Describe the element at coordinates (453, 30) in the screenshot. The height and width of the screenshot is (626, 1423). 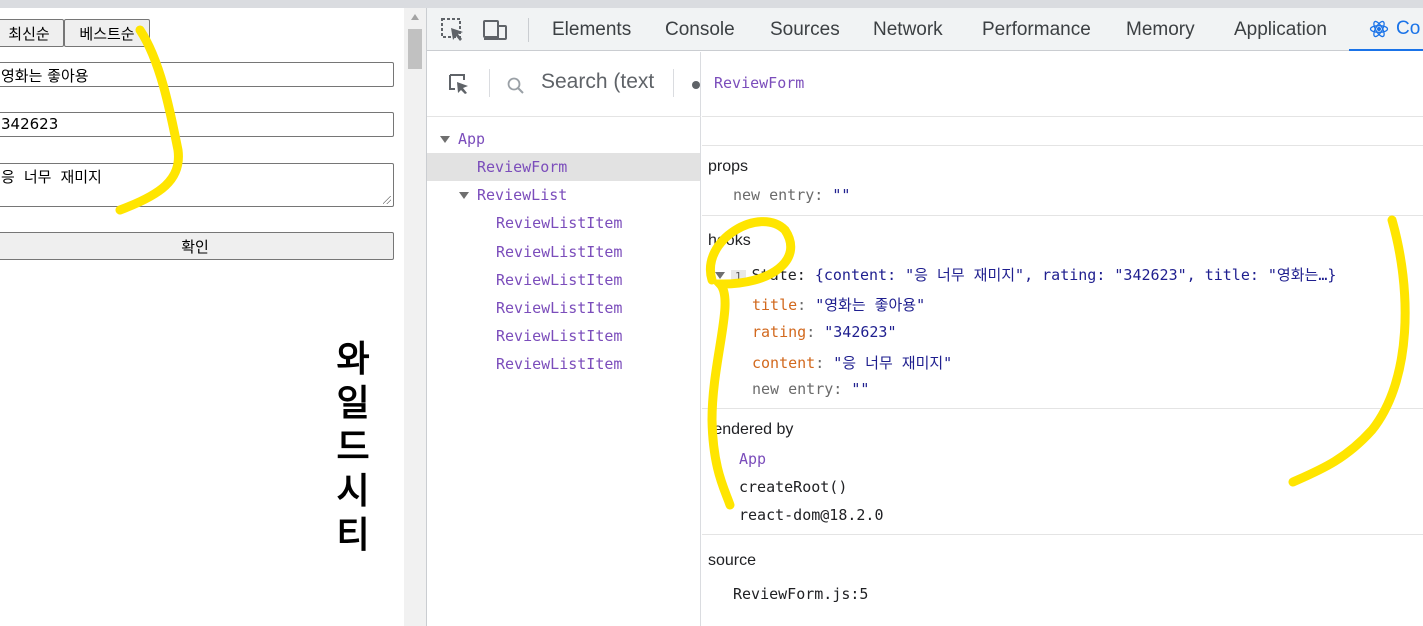
I see `inspect-element-icon` at that location.